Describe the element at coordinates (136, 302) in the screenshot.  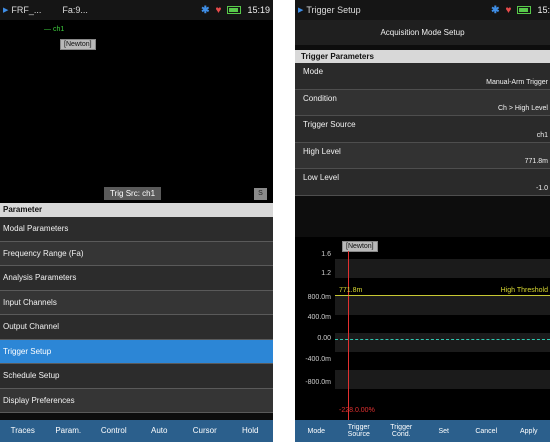
I see `menu-item-input-channels: Input Channels` at that location.